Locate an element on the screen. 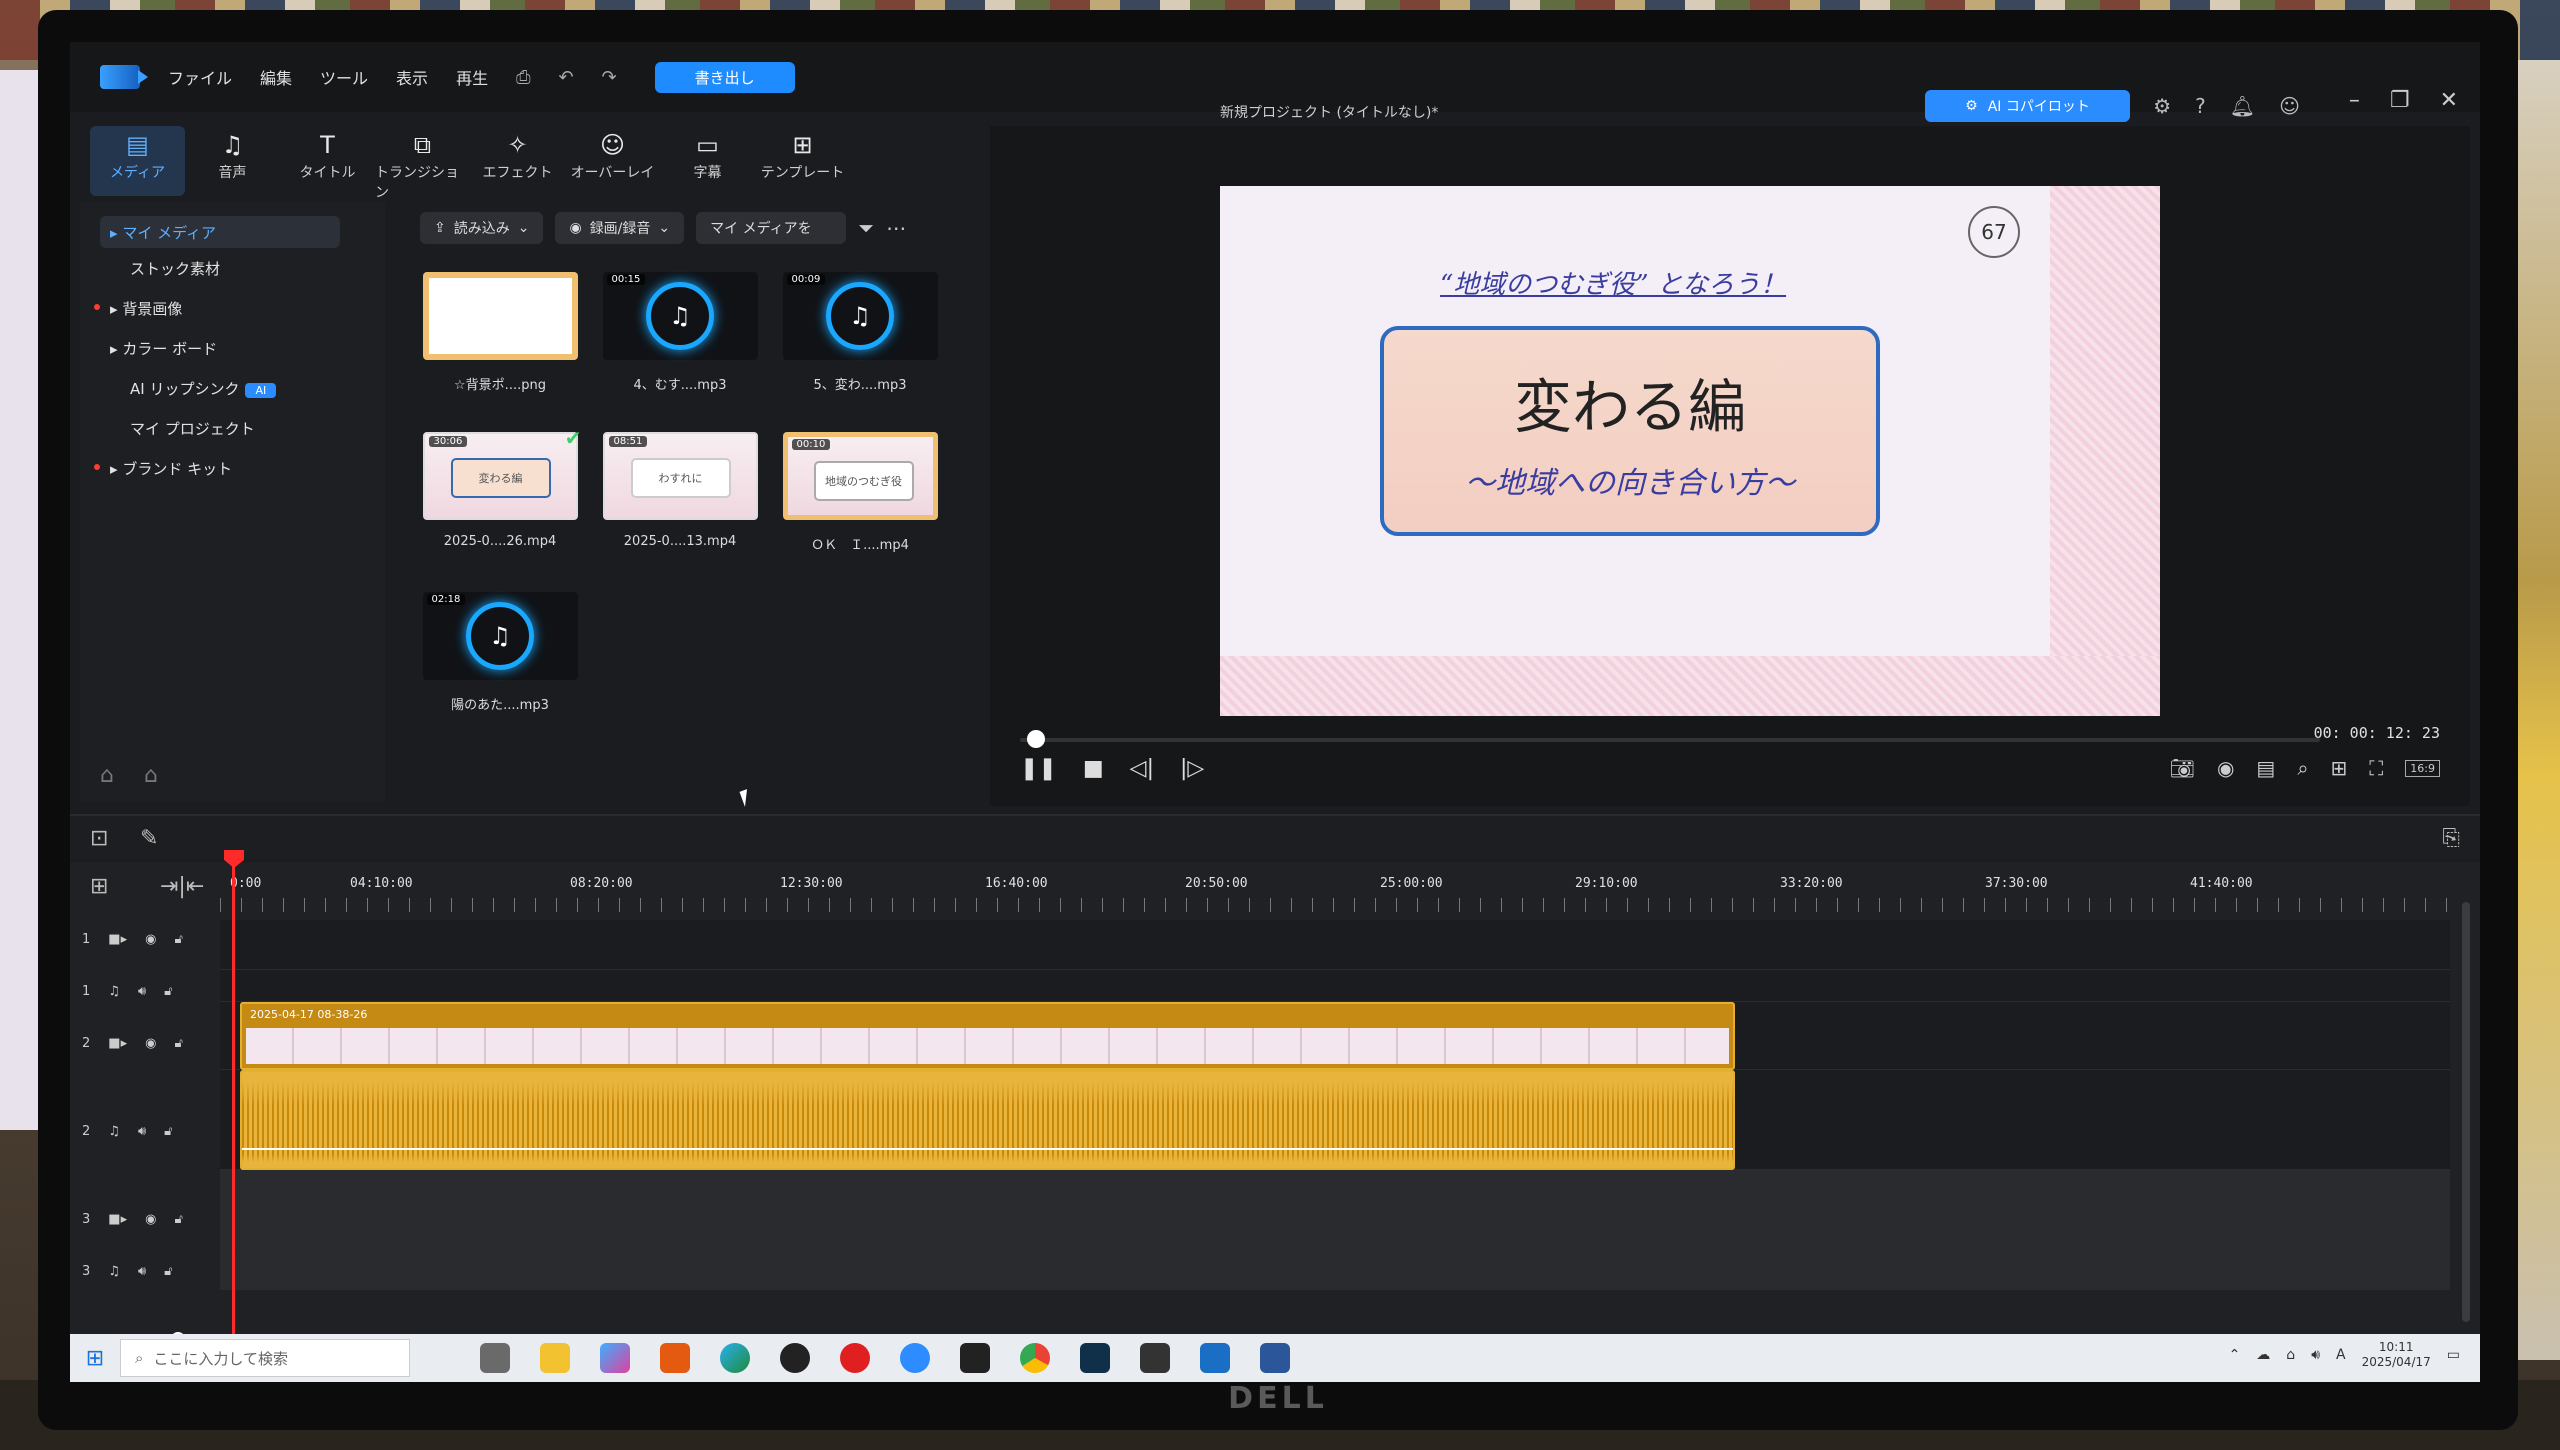 The height and width of the screenshot is (1450, 2560). video-editor-icon is located at coordinates (1095, 1358).